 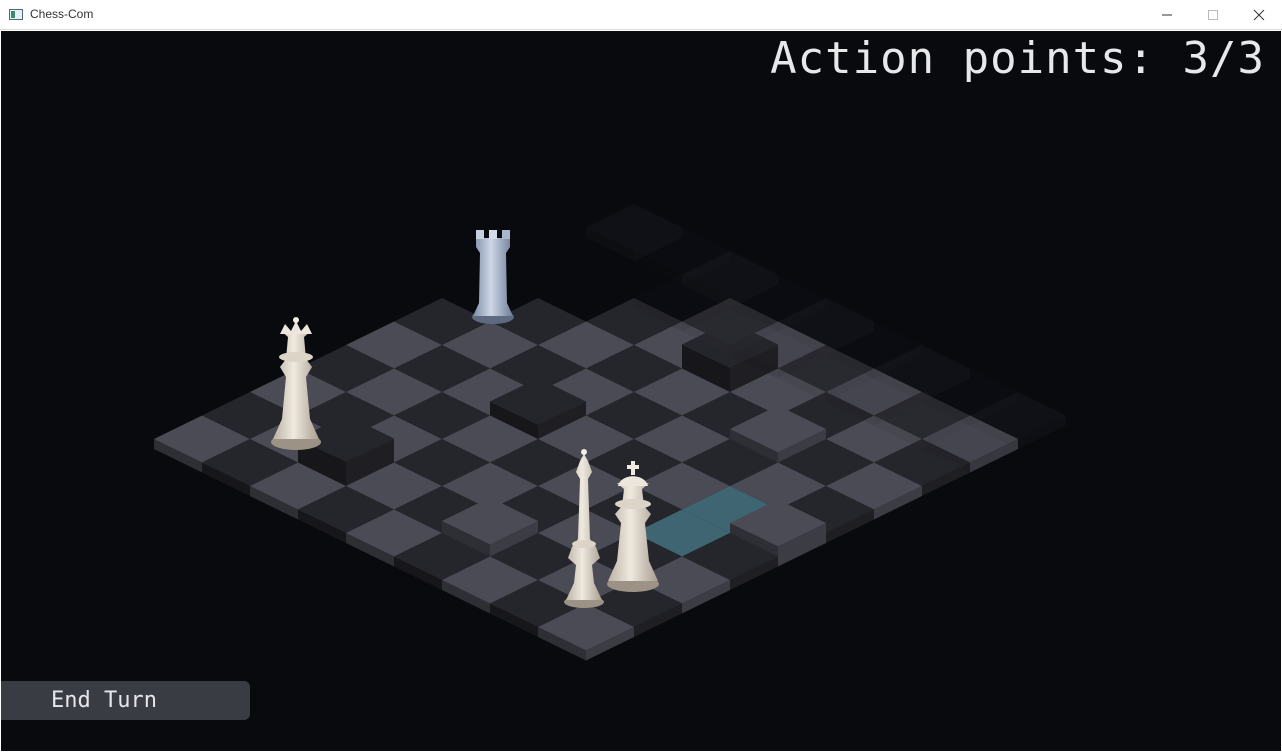 I want to click on maximize-button, so click(x=1213, y=15).